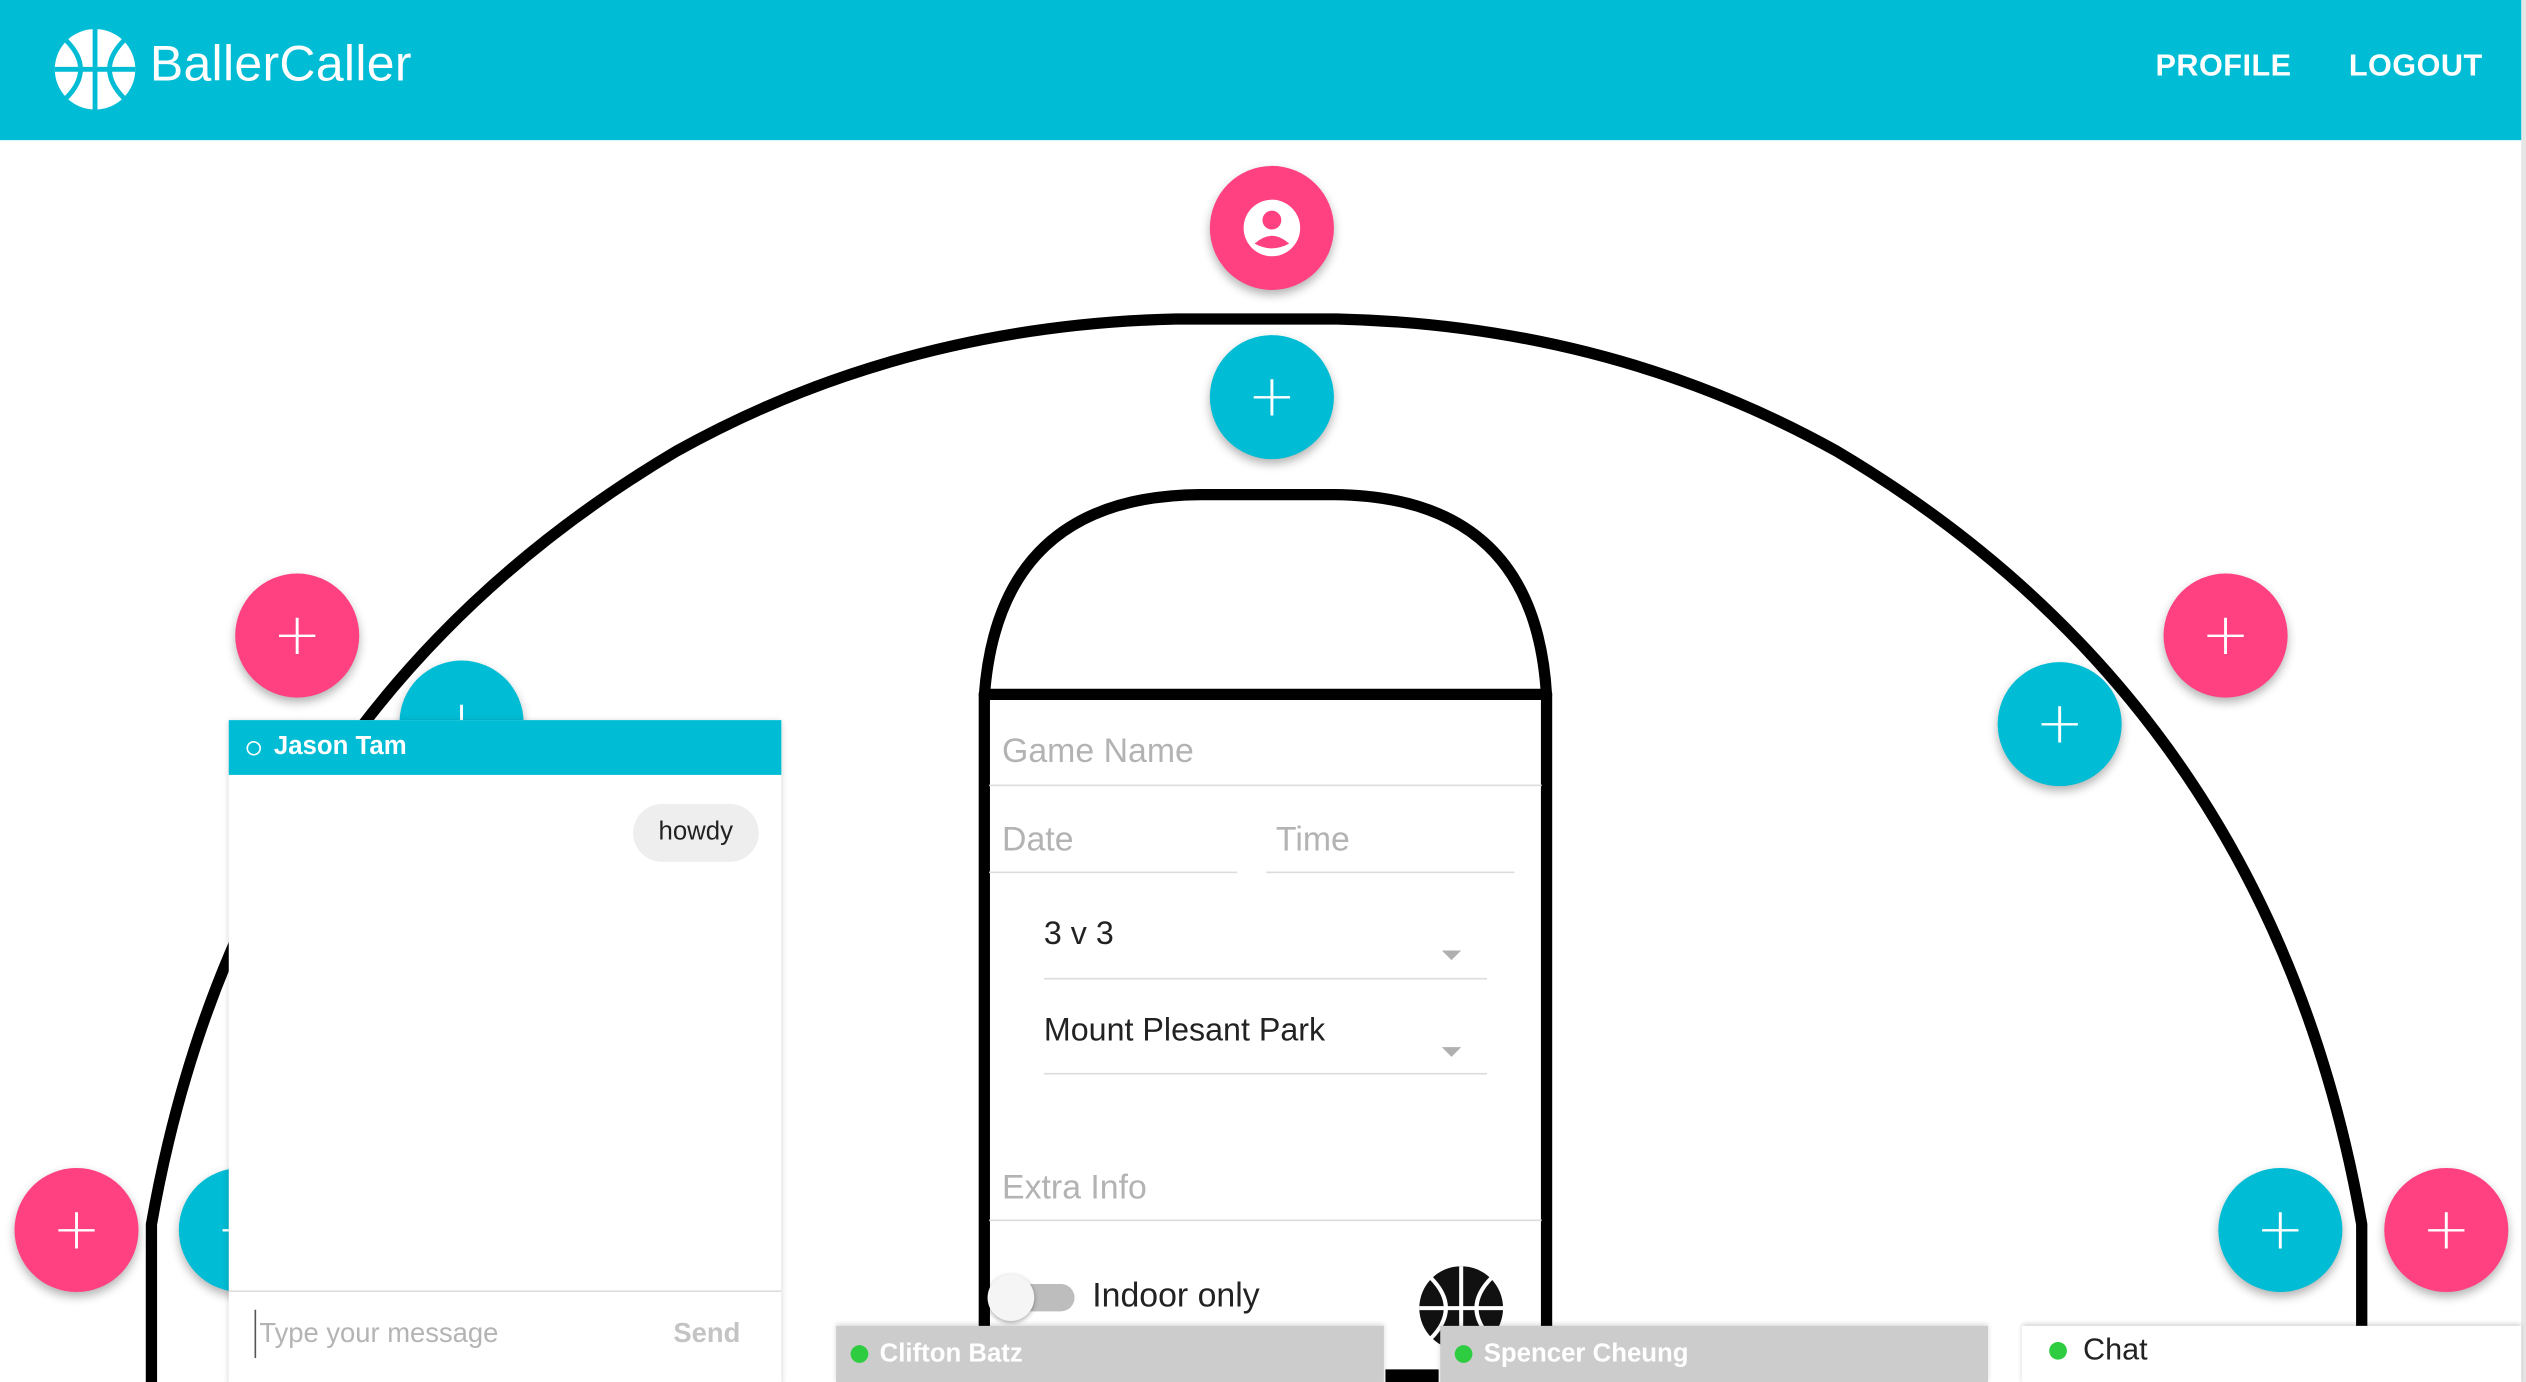 This screenshot has width=2526, height=1382. I want to click on chat-tab-clifton: Clifton Batz, so click(1110, 1353).